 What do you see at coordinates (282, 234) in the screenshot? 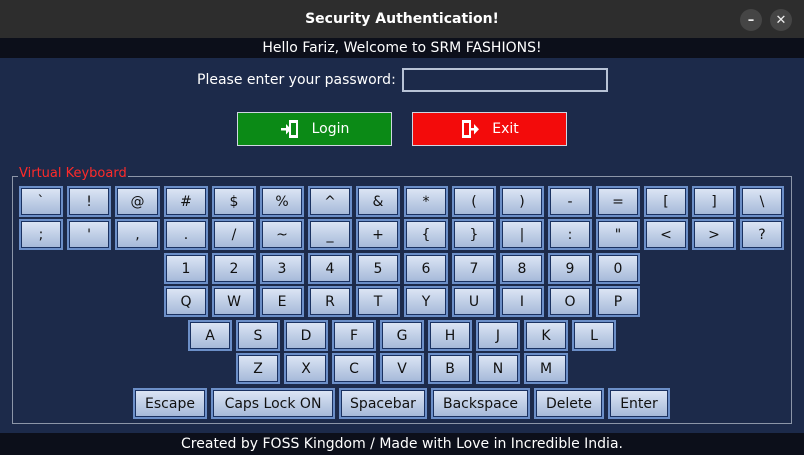
I see `key-tilde: ~` at bounding box center [282, 234].